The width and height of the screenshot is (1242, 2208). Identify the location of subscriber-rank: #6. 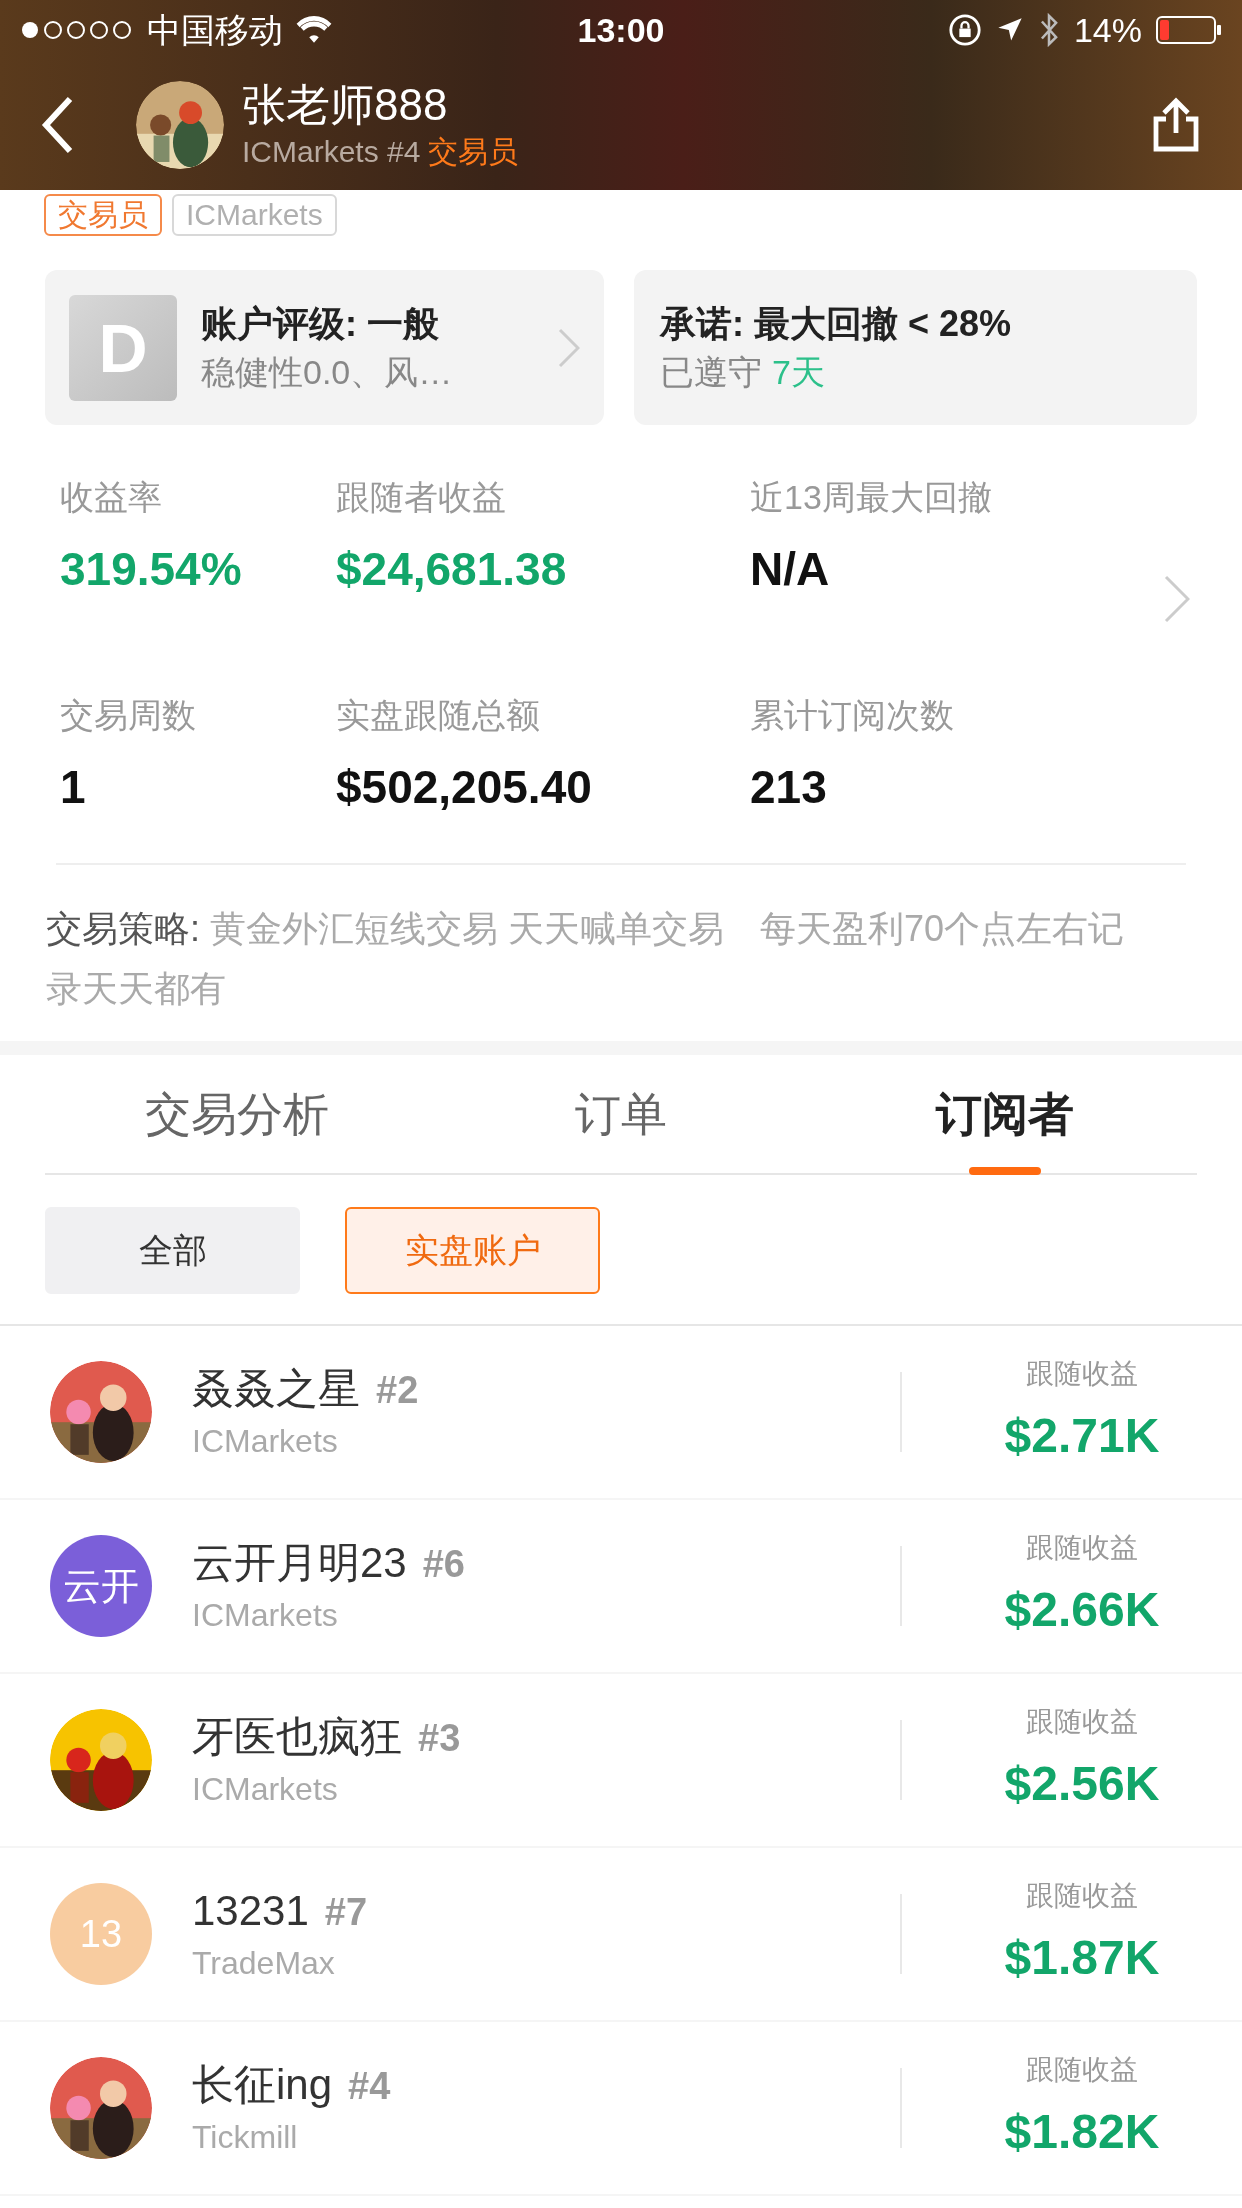
(443, 1564).